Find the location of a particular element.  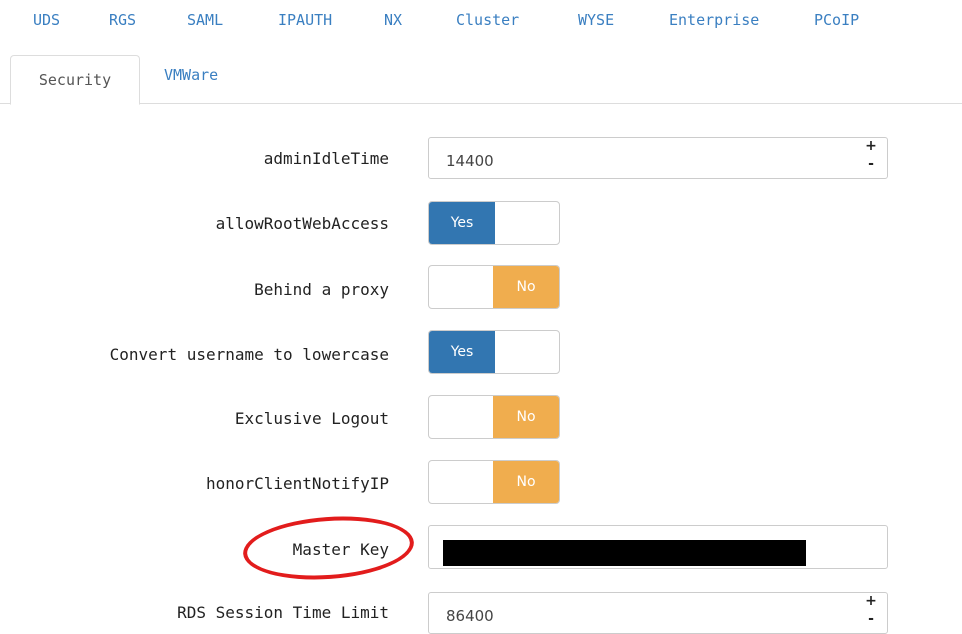

convert-username-label: Convert username to lowercase is located at coordinates (249, 354).